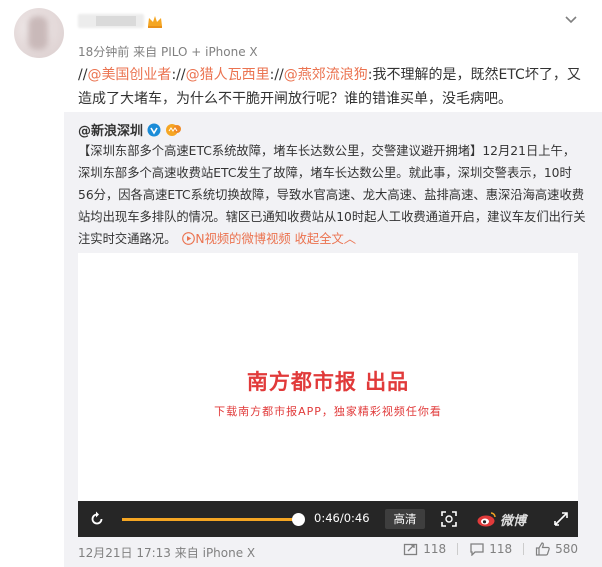  Describe the element at coordinates (228, 75) in the screenshot. I see `mention-link: @猎人瓦西里` at that location.